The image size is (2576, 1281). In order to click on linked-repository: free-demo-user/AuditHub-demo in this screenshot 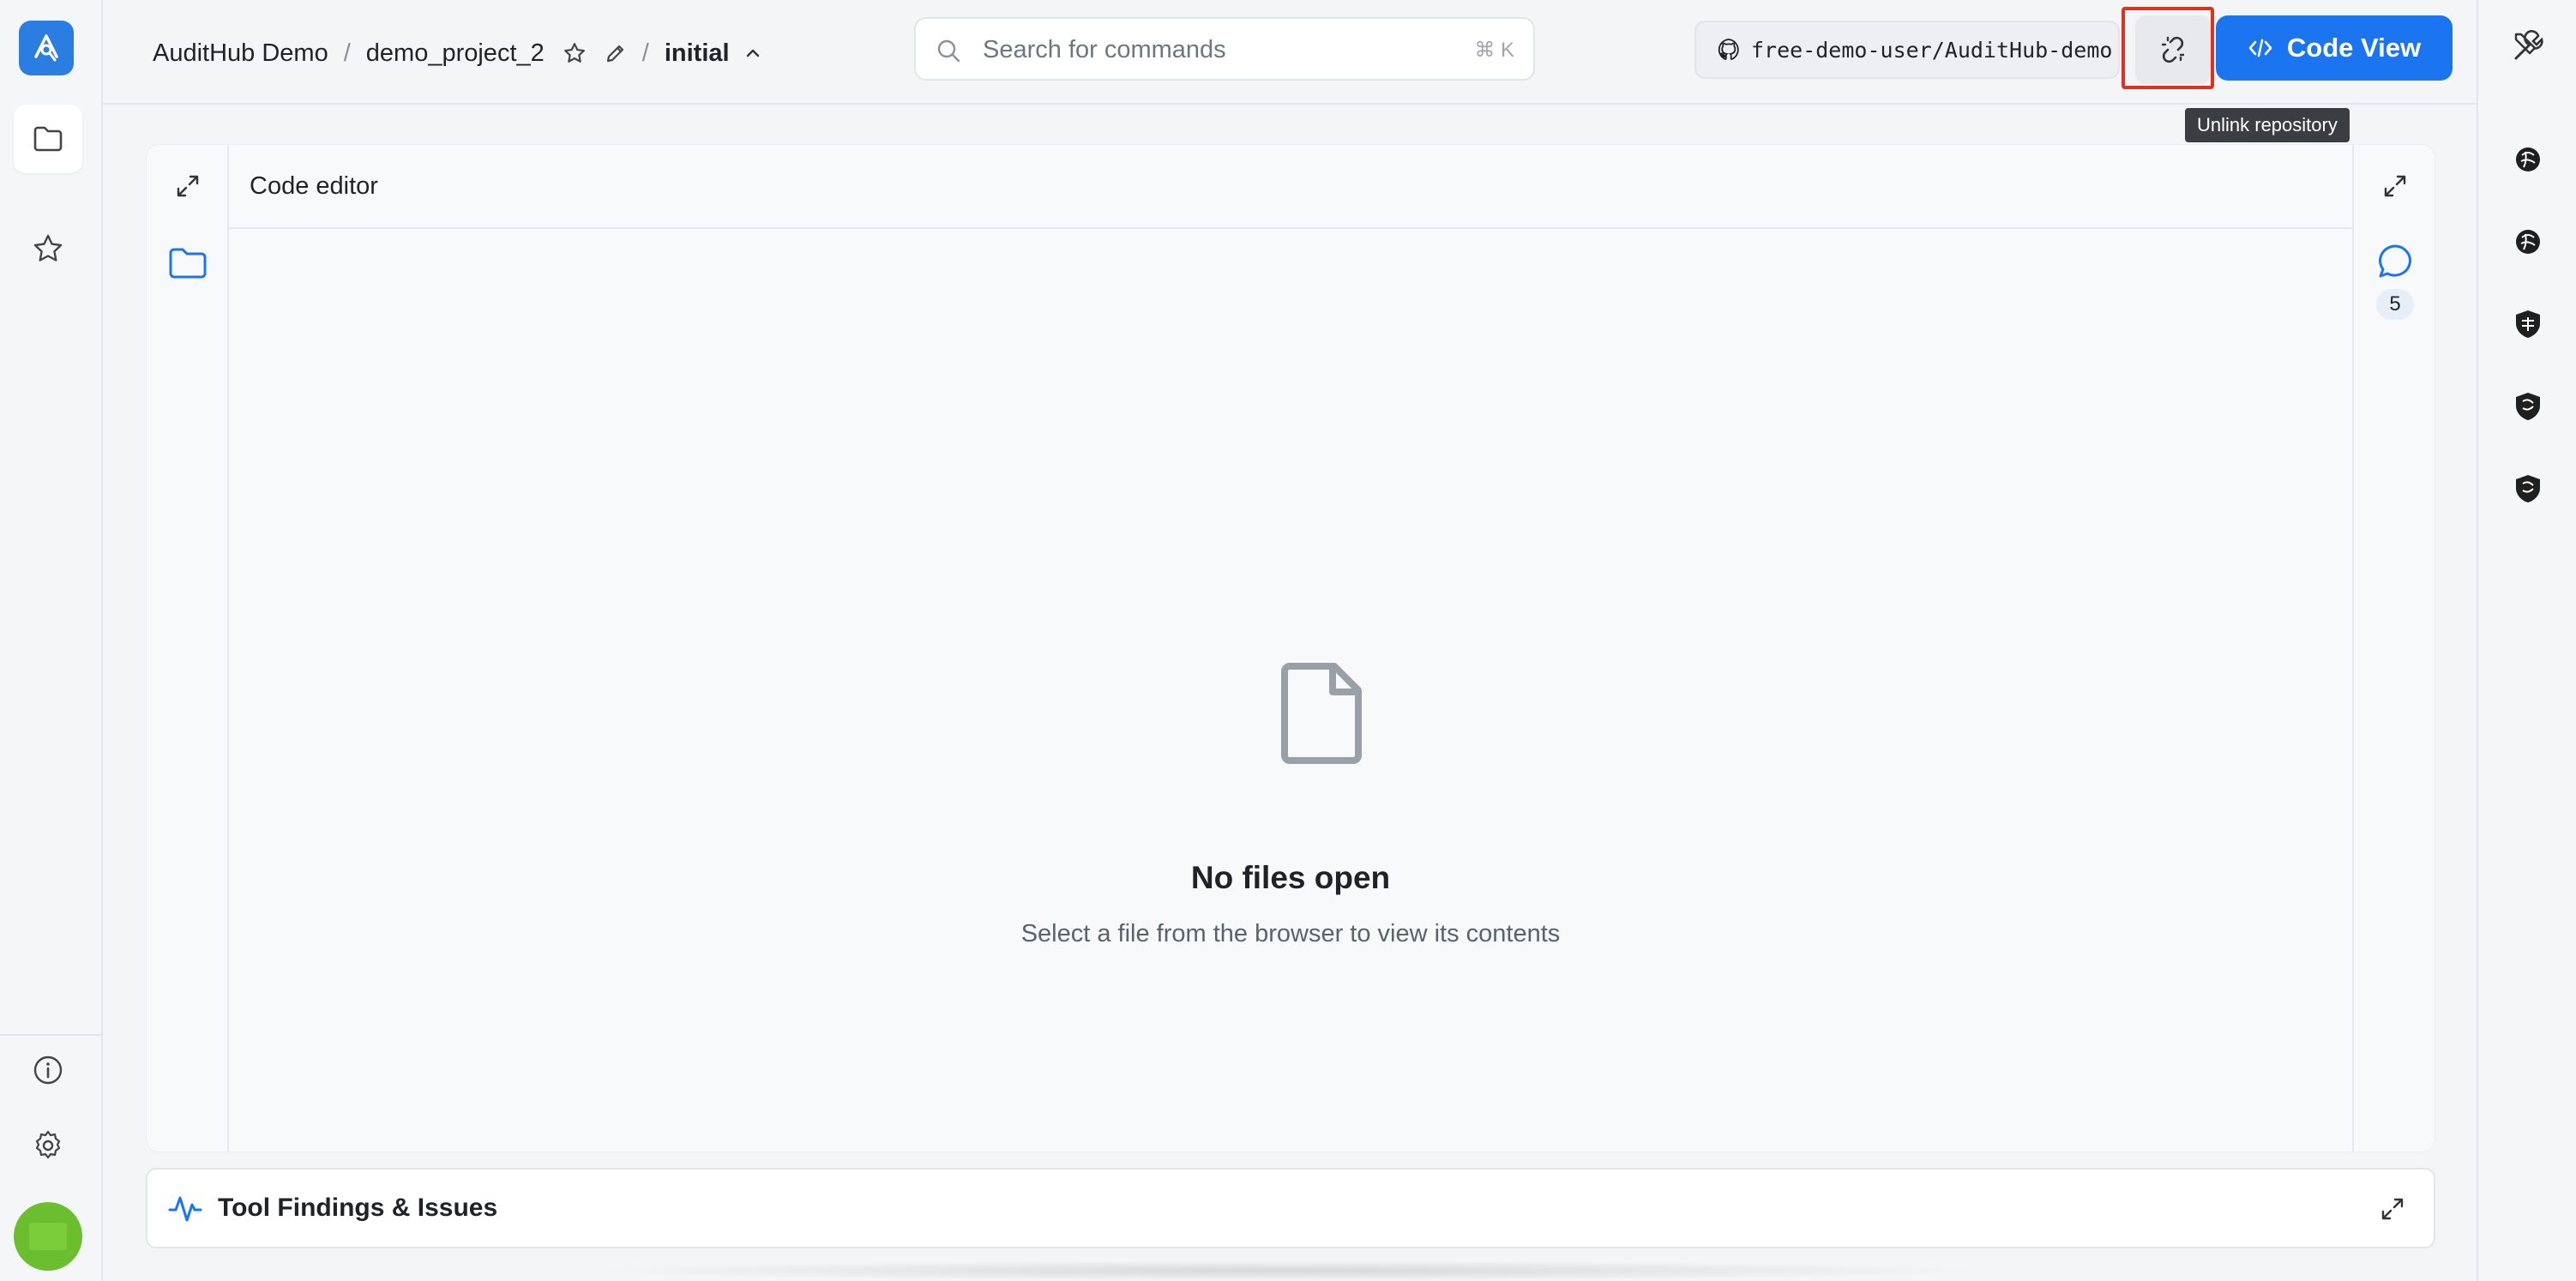, I will do `click(1907, 50)`.